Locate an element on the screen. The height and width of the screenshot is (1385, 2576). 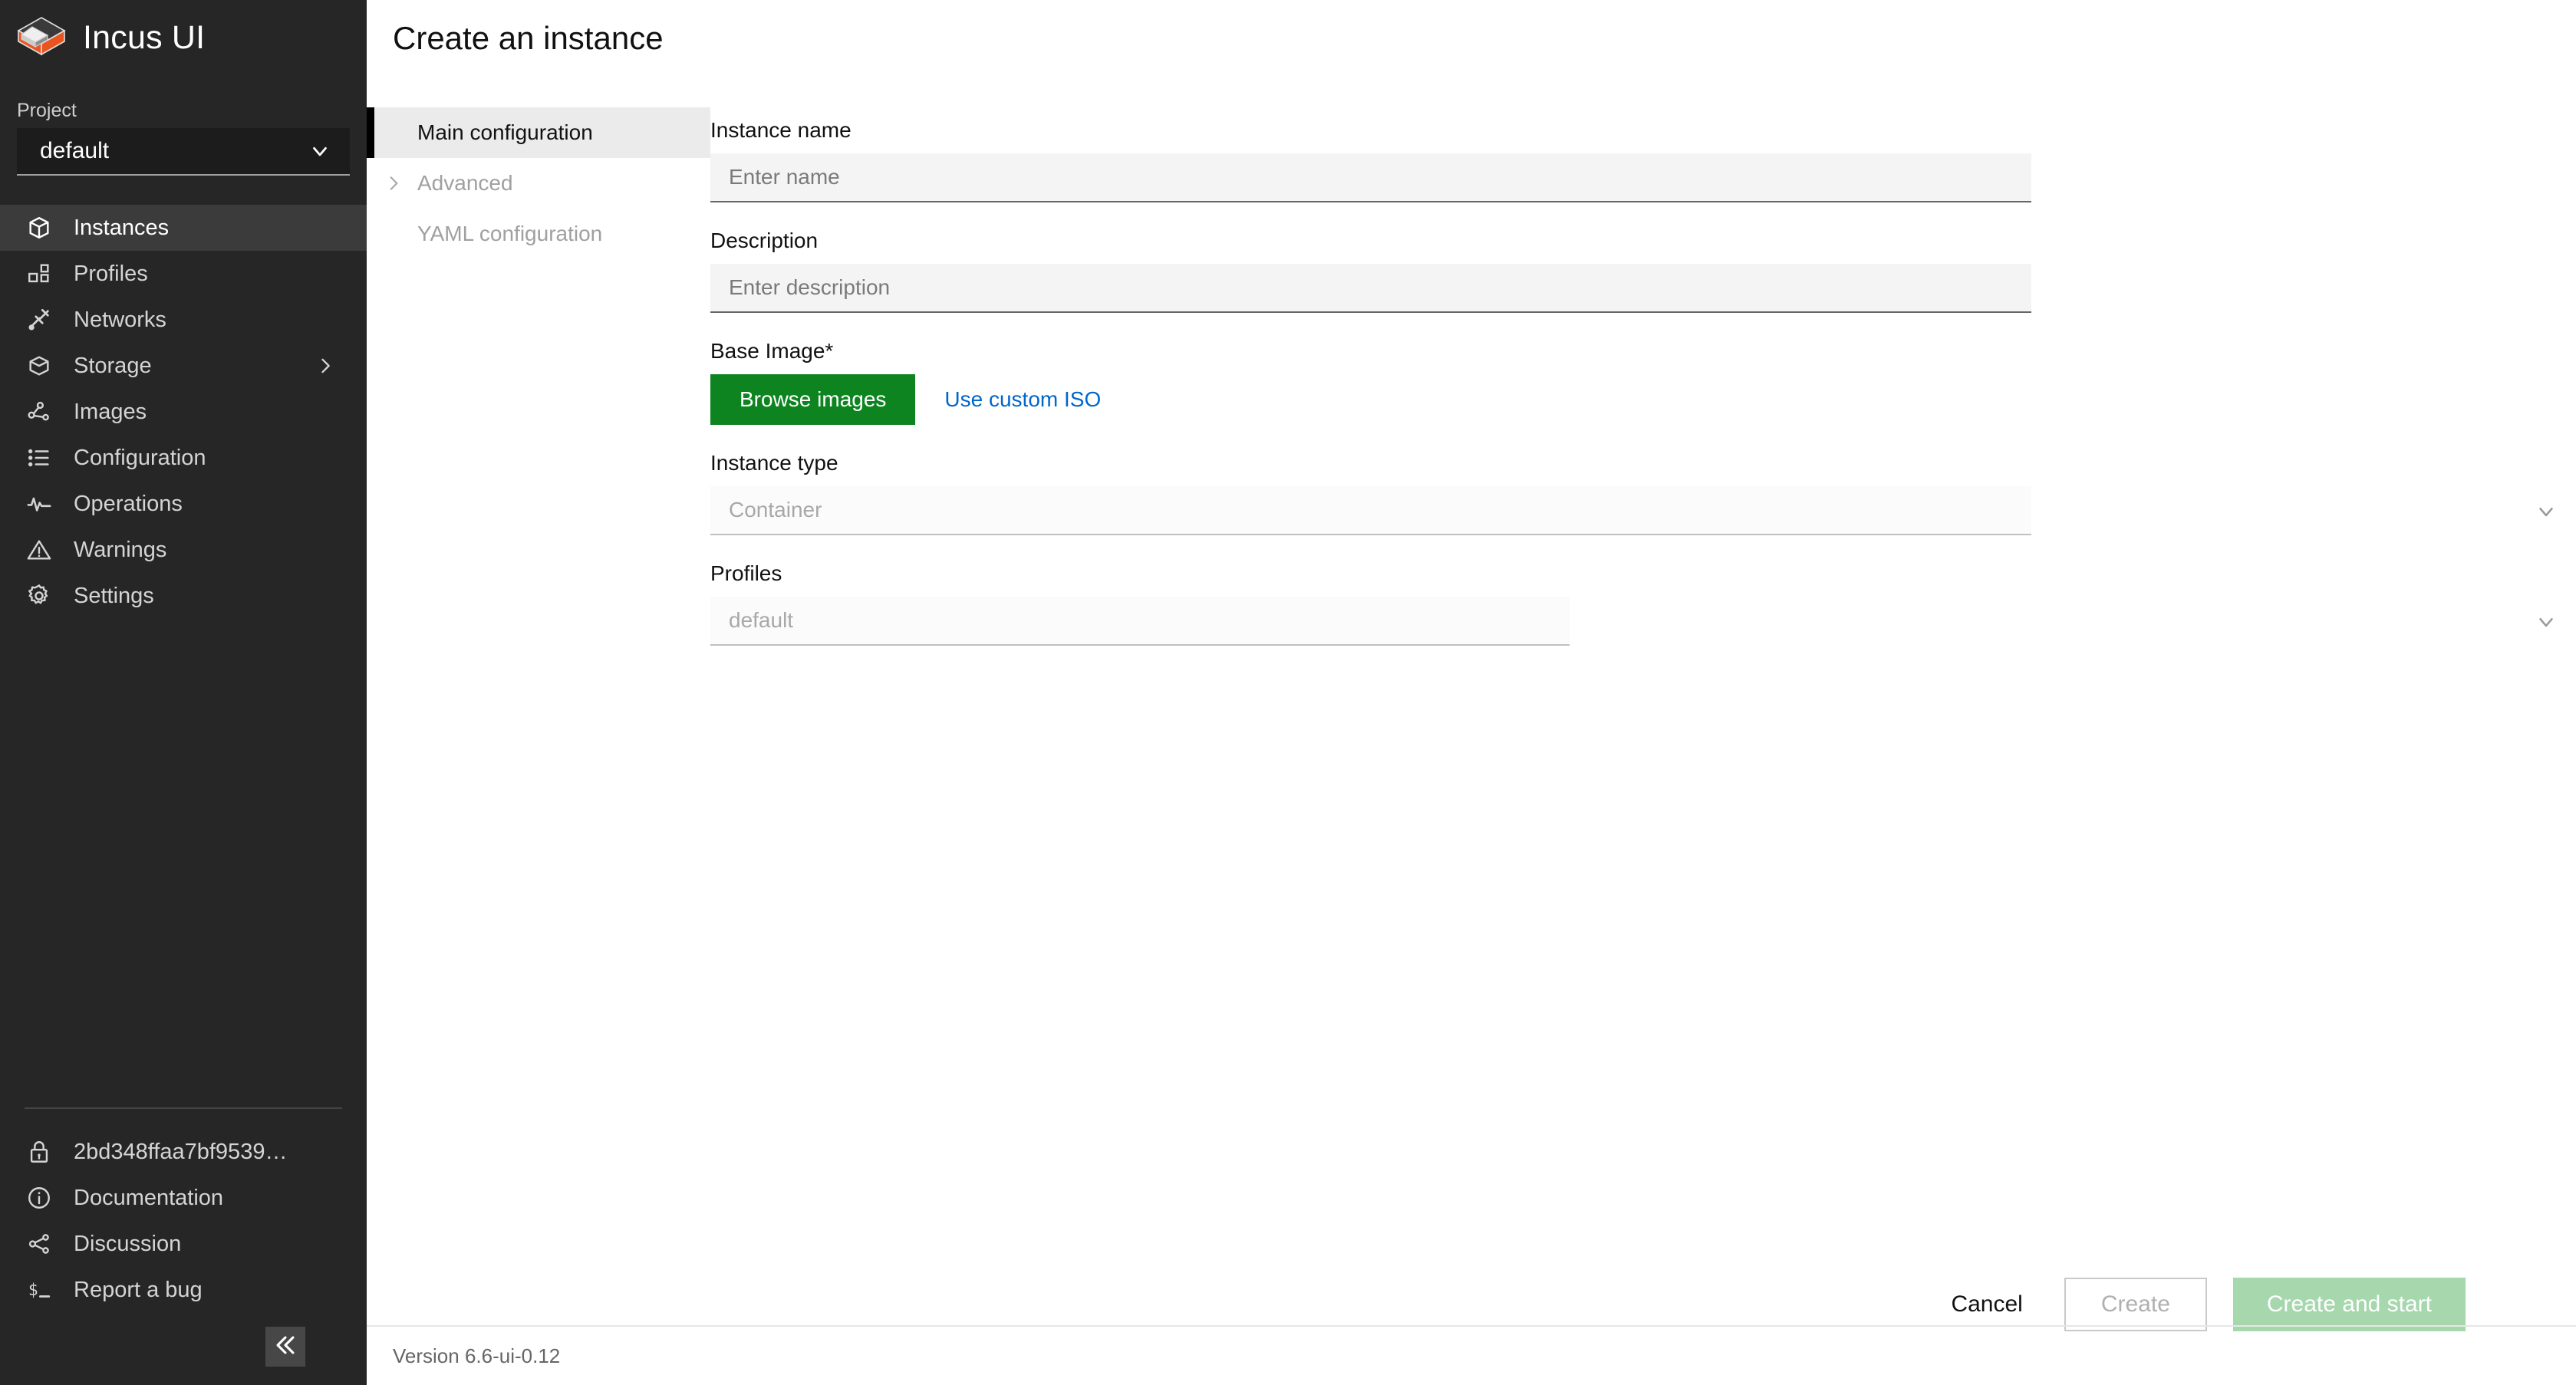
brand: Incus UI is located at coordinates (183, 33).